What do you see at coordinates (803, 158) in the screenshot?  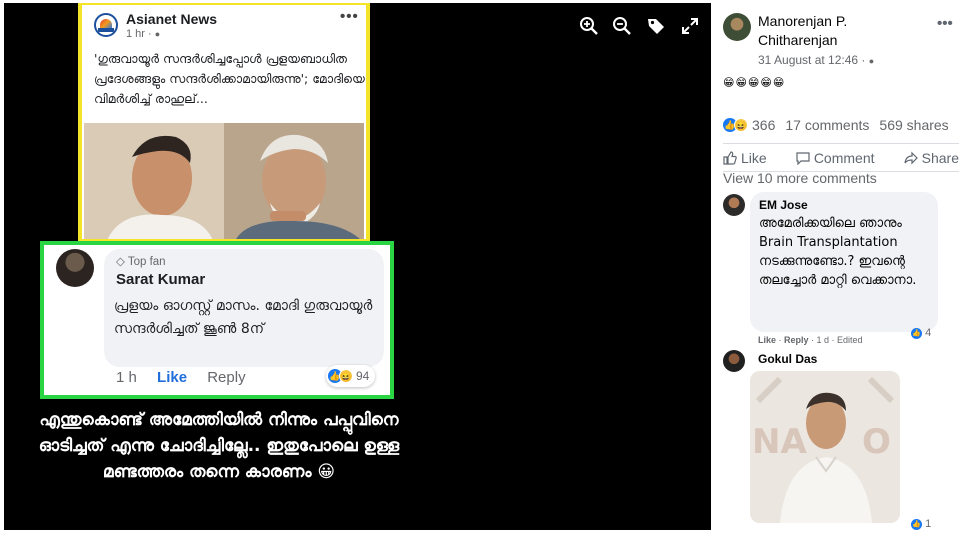 I see `comment-icon` at bounding box center [803, 158].